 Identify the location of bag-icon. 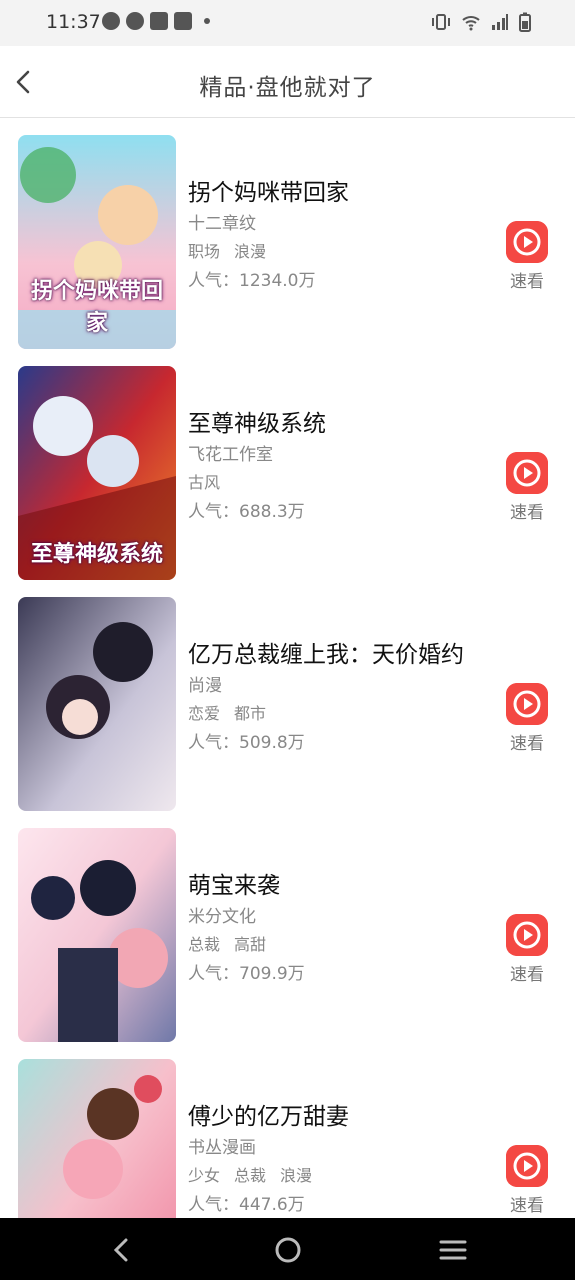
(183, 21).